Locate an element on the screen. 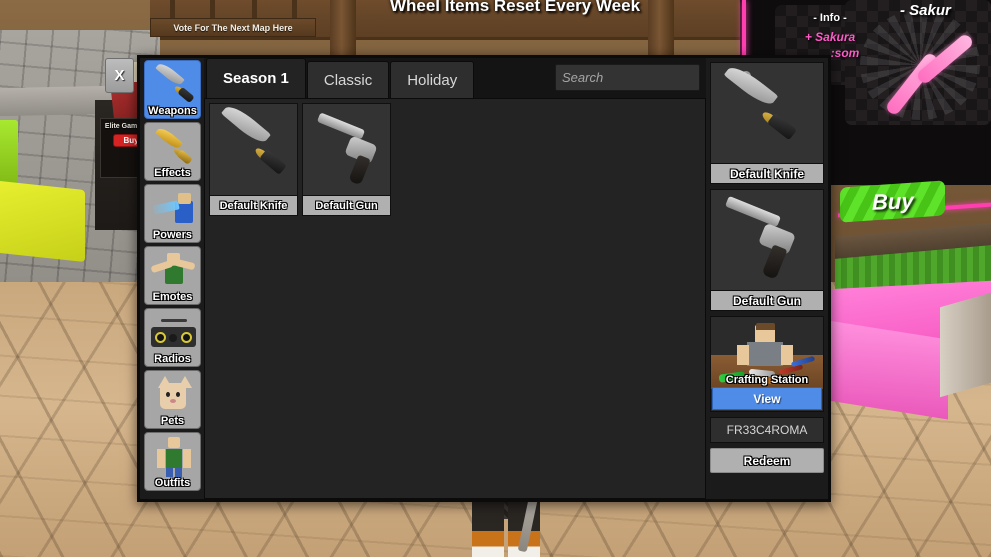 This screenshot has width=991, height=557. yellow-crate is located at coordinates (42, 221).